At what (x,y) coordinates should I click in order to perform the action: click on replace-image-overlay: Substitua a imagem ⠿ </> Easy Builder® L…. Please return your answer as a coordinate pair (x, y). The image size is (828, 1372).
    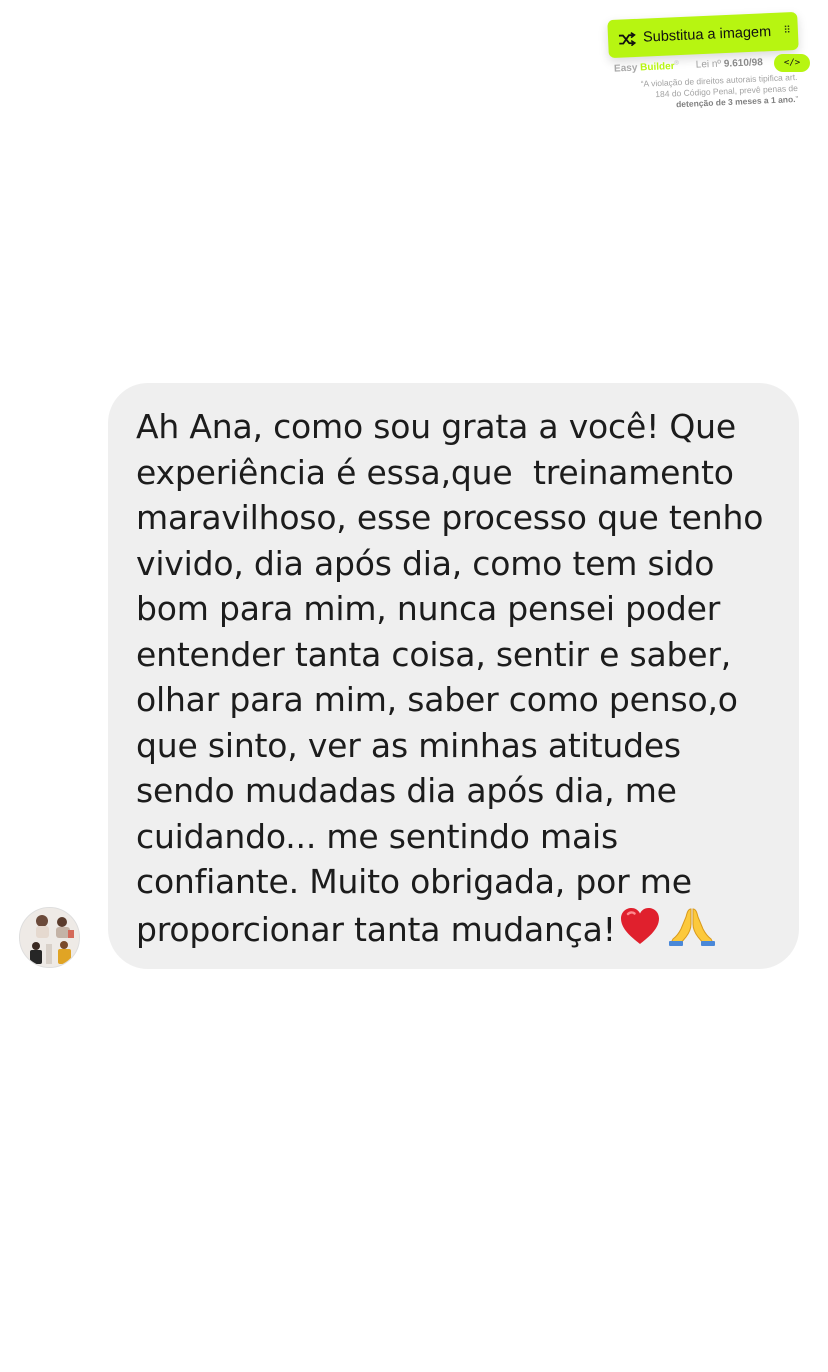
    Looking at the image, I should click on (712, 63).